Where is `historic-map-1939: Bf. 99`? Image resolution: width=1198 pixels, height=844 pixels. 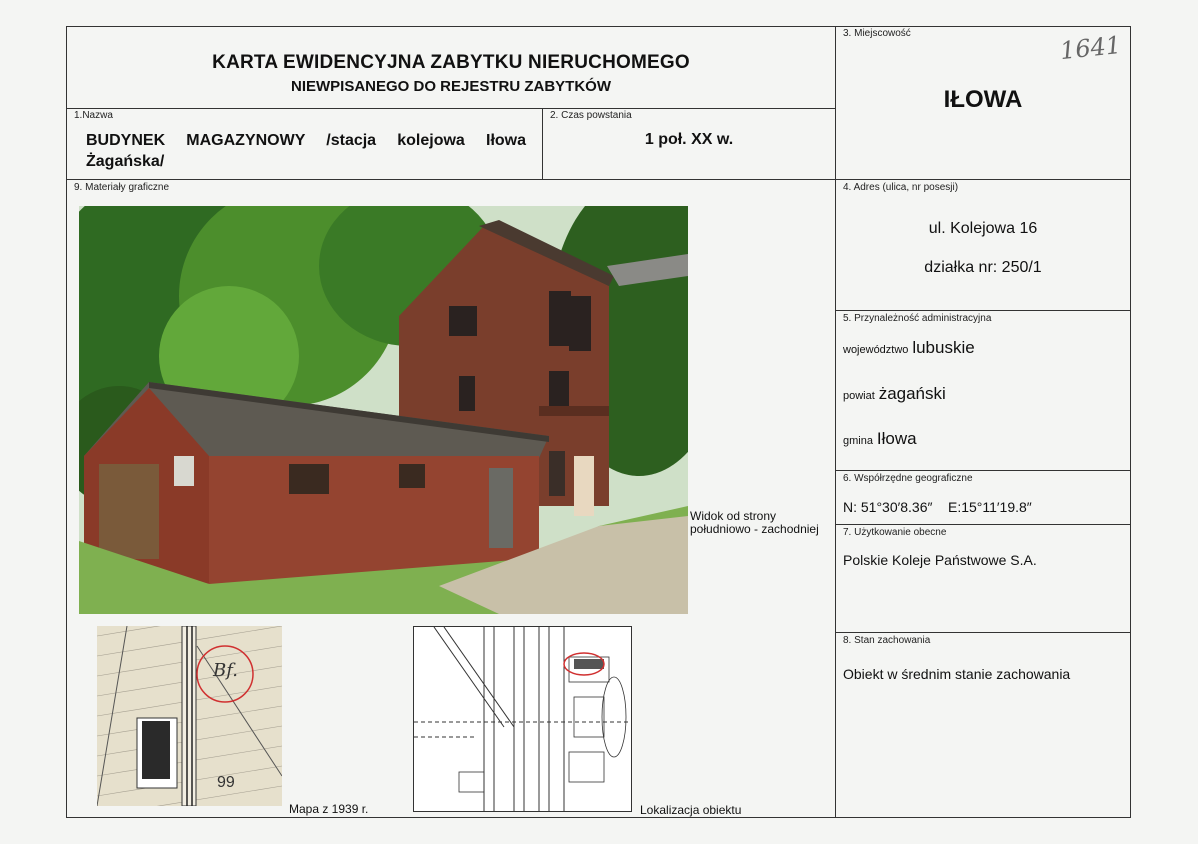 historic-map-1939: Bf. 99 is located at coordinates (189, 716).